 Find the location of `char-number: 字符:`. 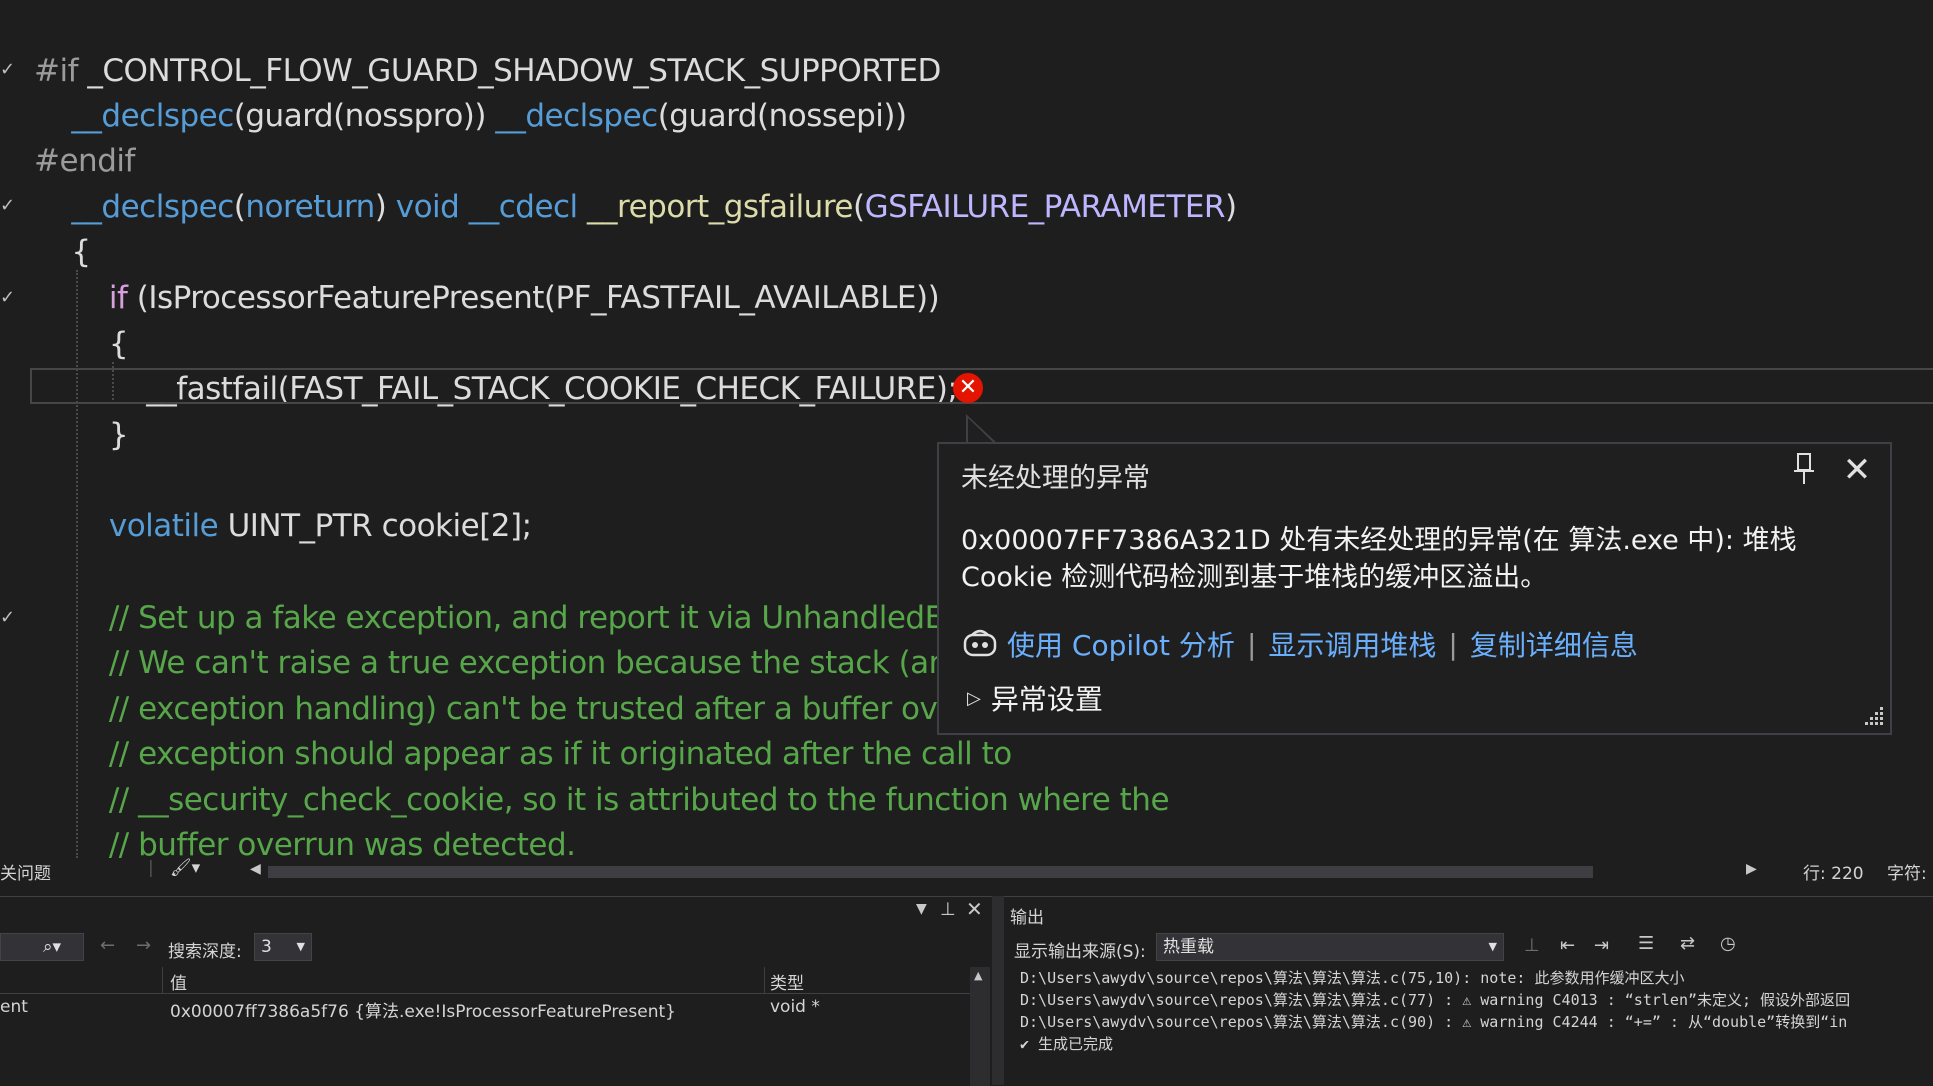

char-number: 字符: is located at coordinates (1907, 874).